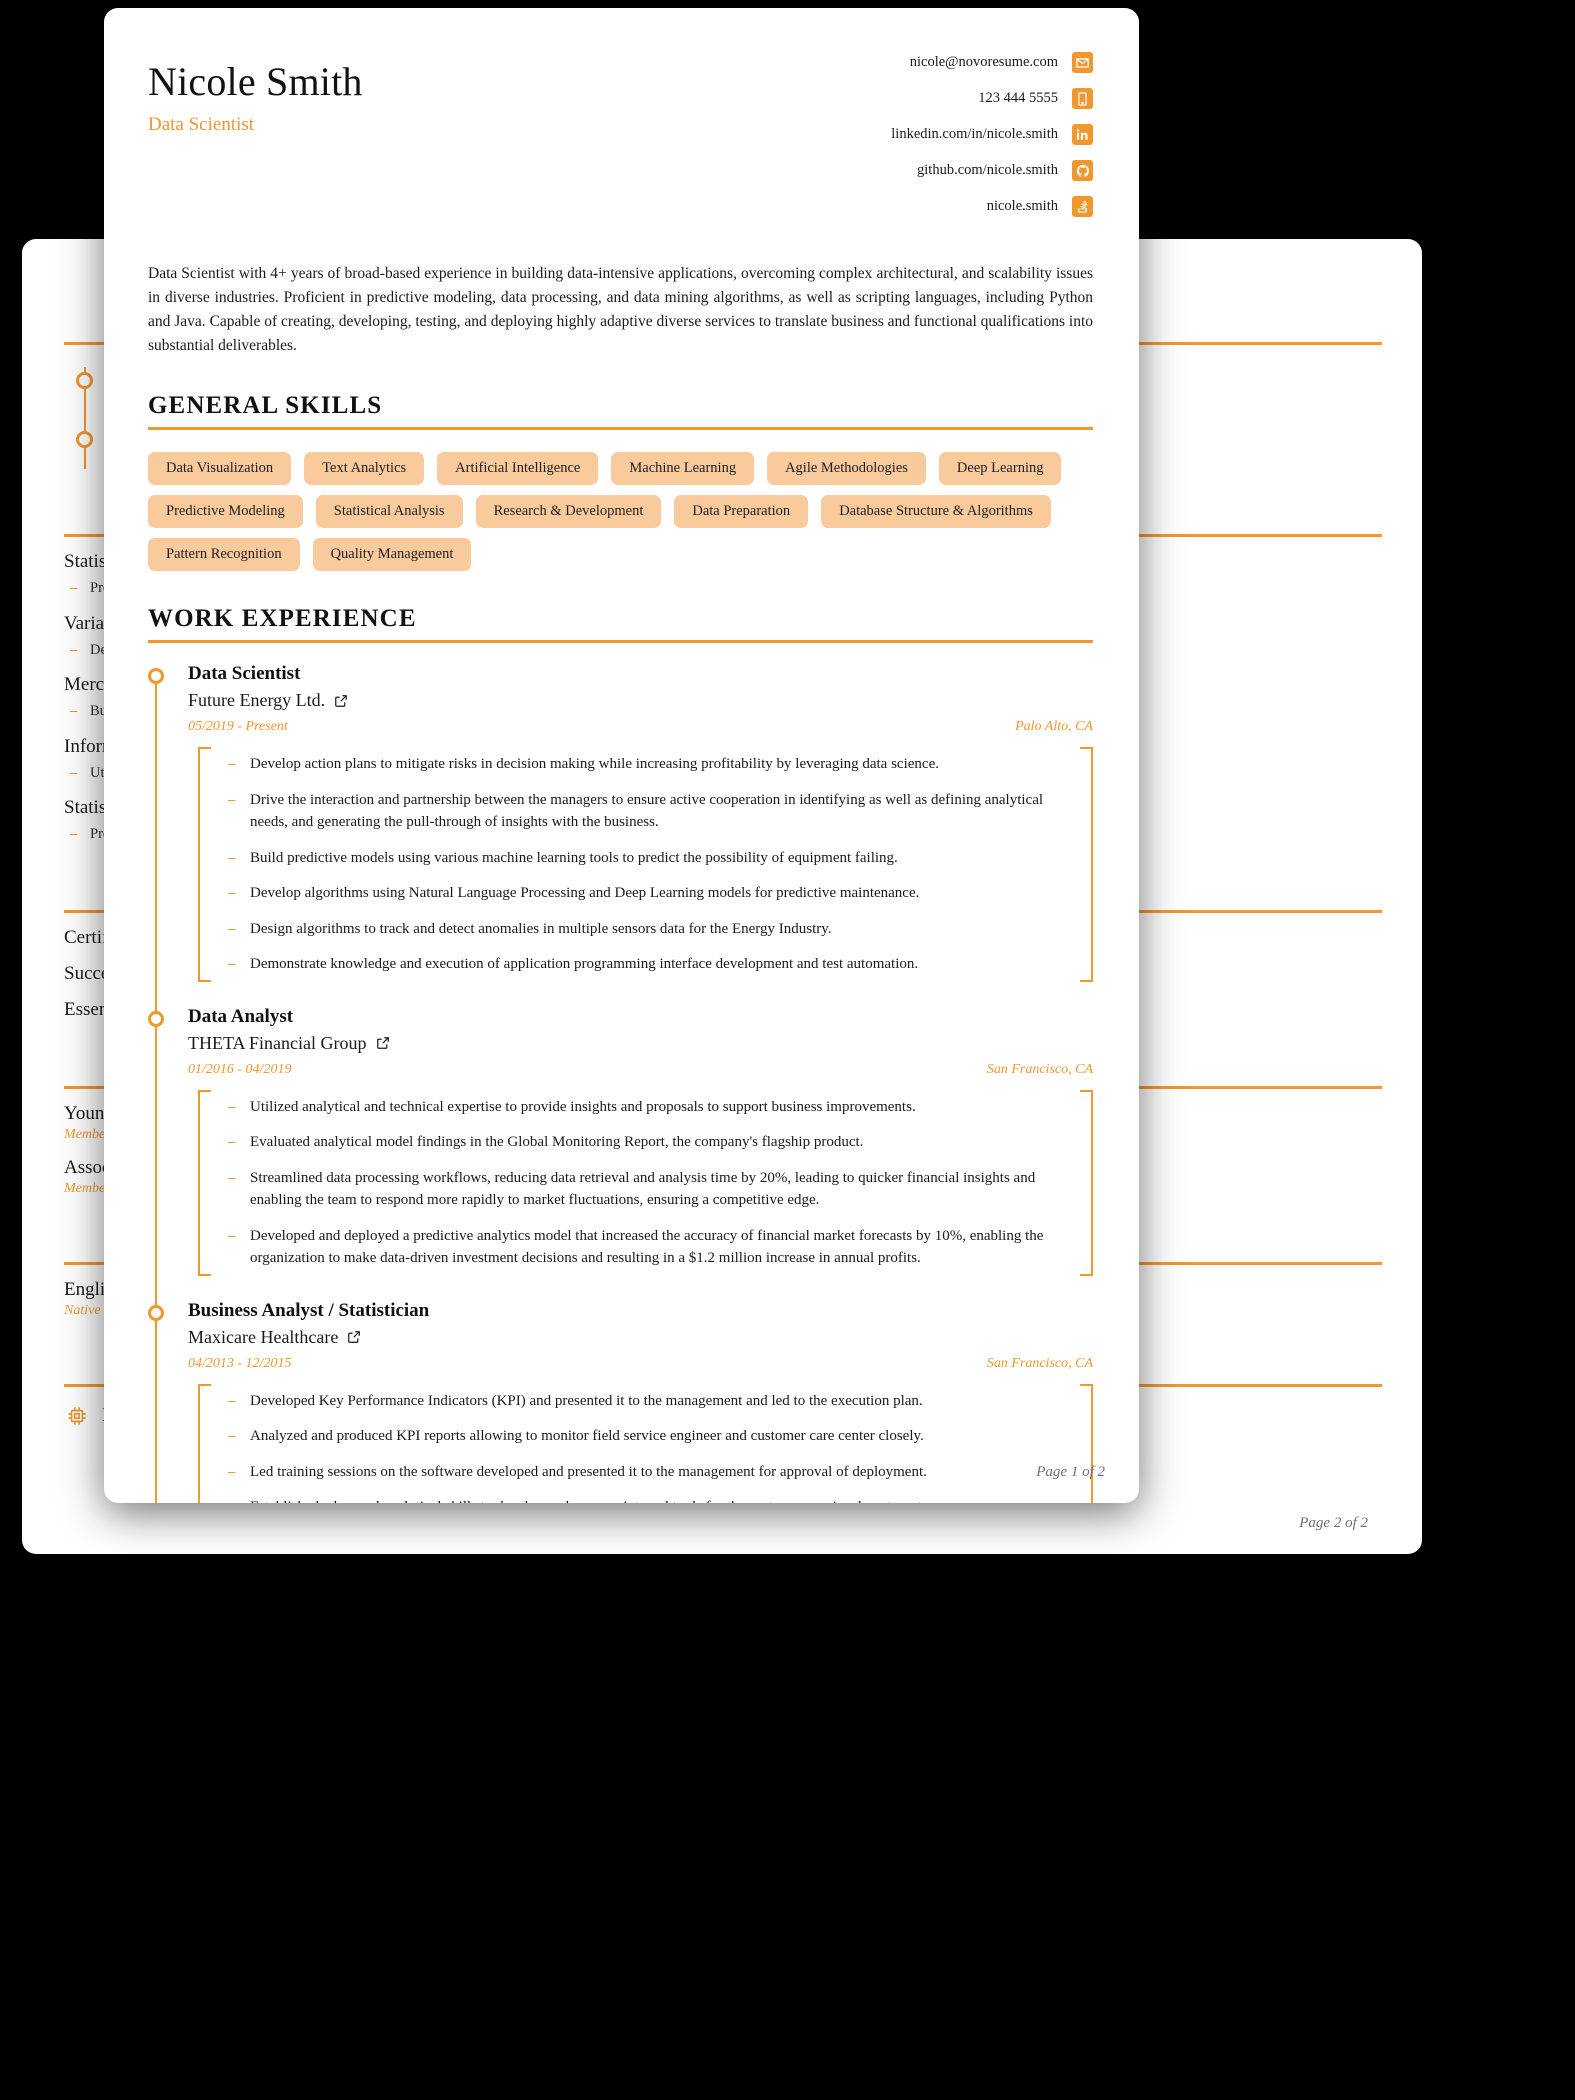 The image size is (1575, 2100). Describe the element at coordinates (244, 674) in the screenshot. I see `job-title: Data Scientist` at that location.